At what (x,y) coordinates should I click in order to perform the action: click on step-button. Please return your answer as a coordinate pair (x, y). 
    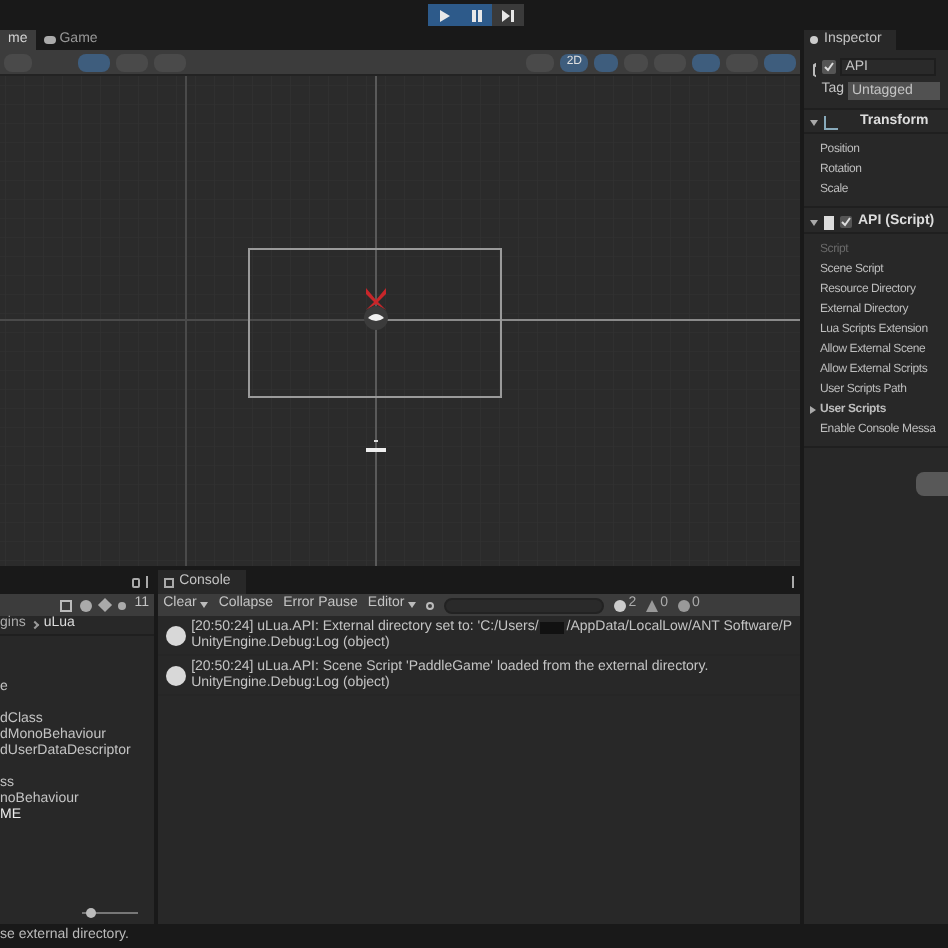
    Looking at the image, I should click on (508, 15).